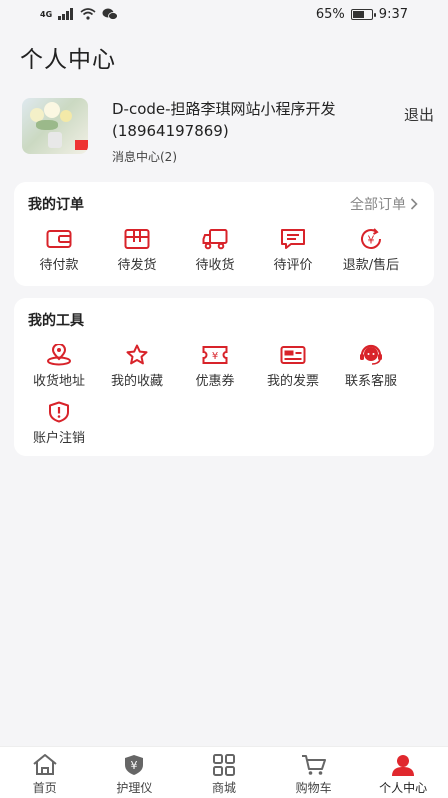 The height and width of the screenshot is (798, 448). Describe the element at coordinates (45, 764) in the screenshot. I see `home-icon` at that location.